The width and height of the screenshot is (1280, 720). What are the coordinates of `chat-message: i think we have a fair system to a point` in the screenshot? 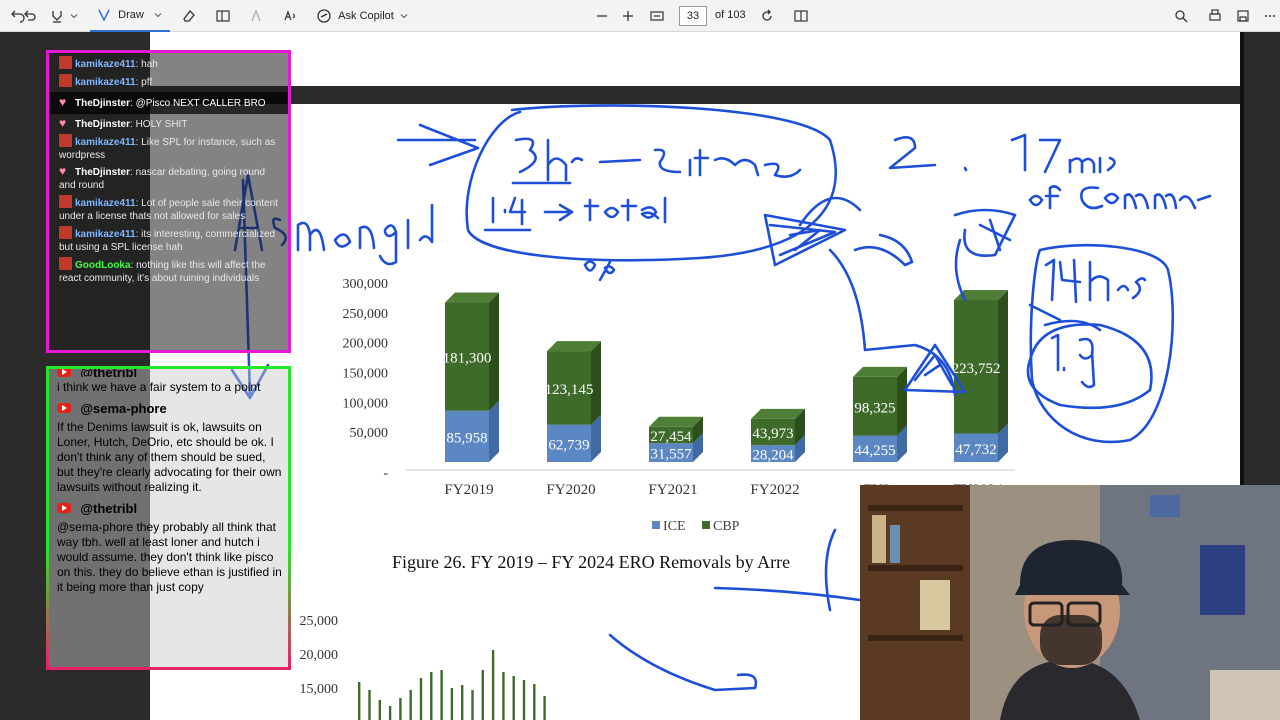 It's located at (159, 387).